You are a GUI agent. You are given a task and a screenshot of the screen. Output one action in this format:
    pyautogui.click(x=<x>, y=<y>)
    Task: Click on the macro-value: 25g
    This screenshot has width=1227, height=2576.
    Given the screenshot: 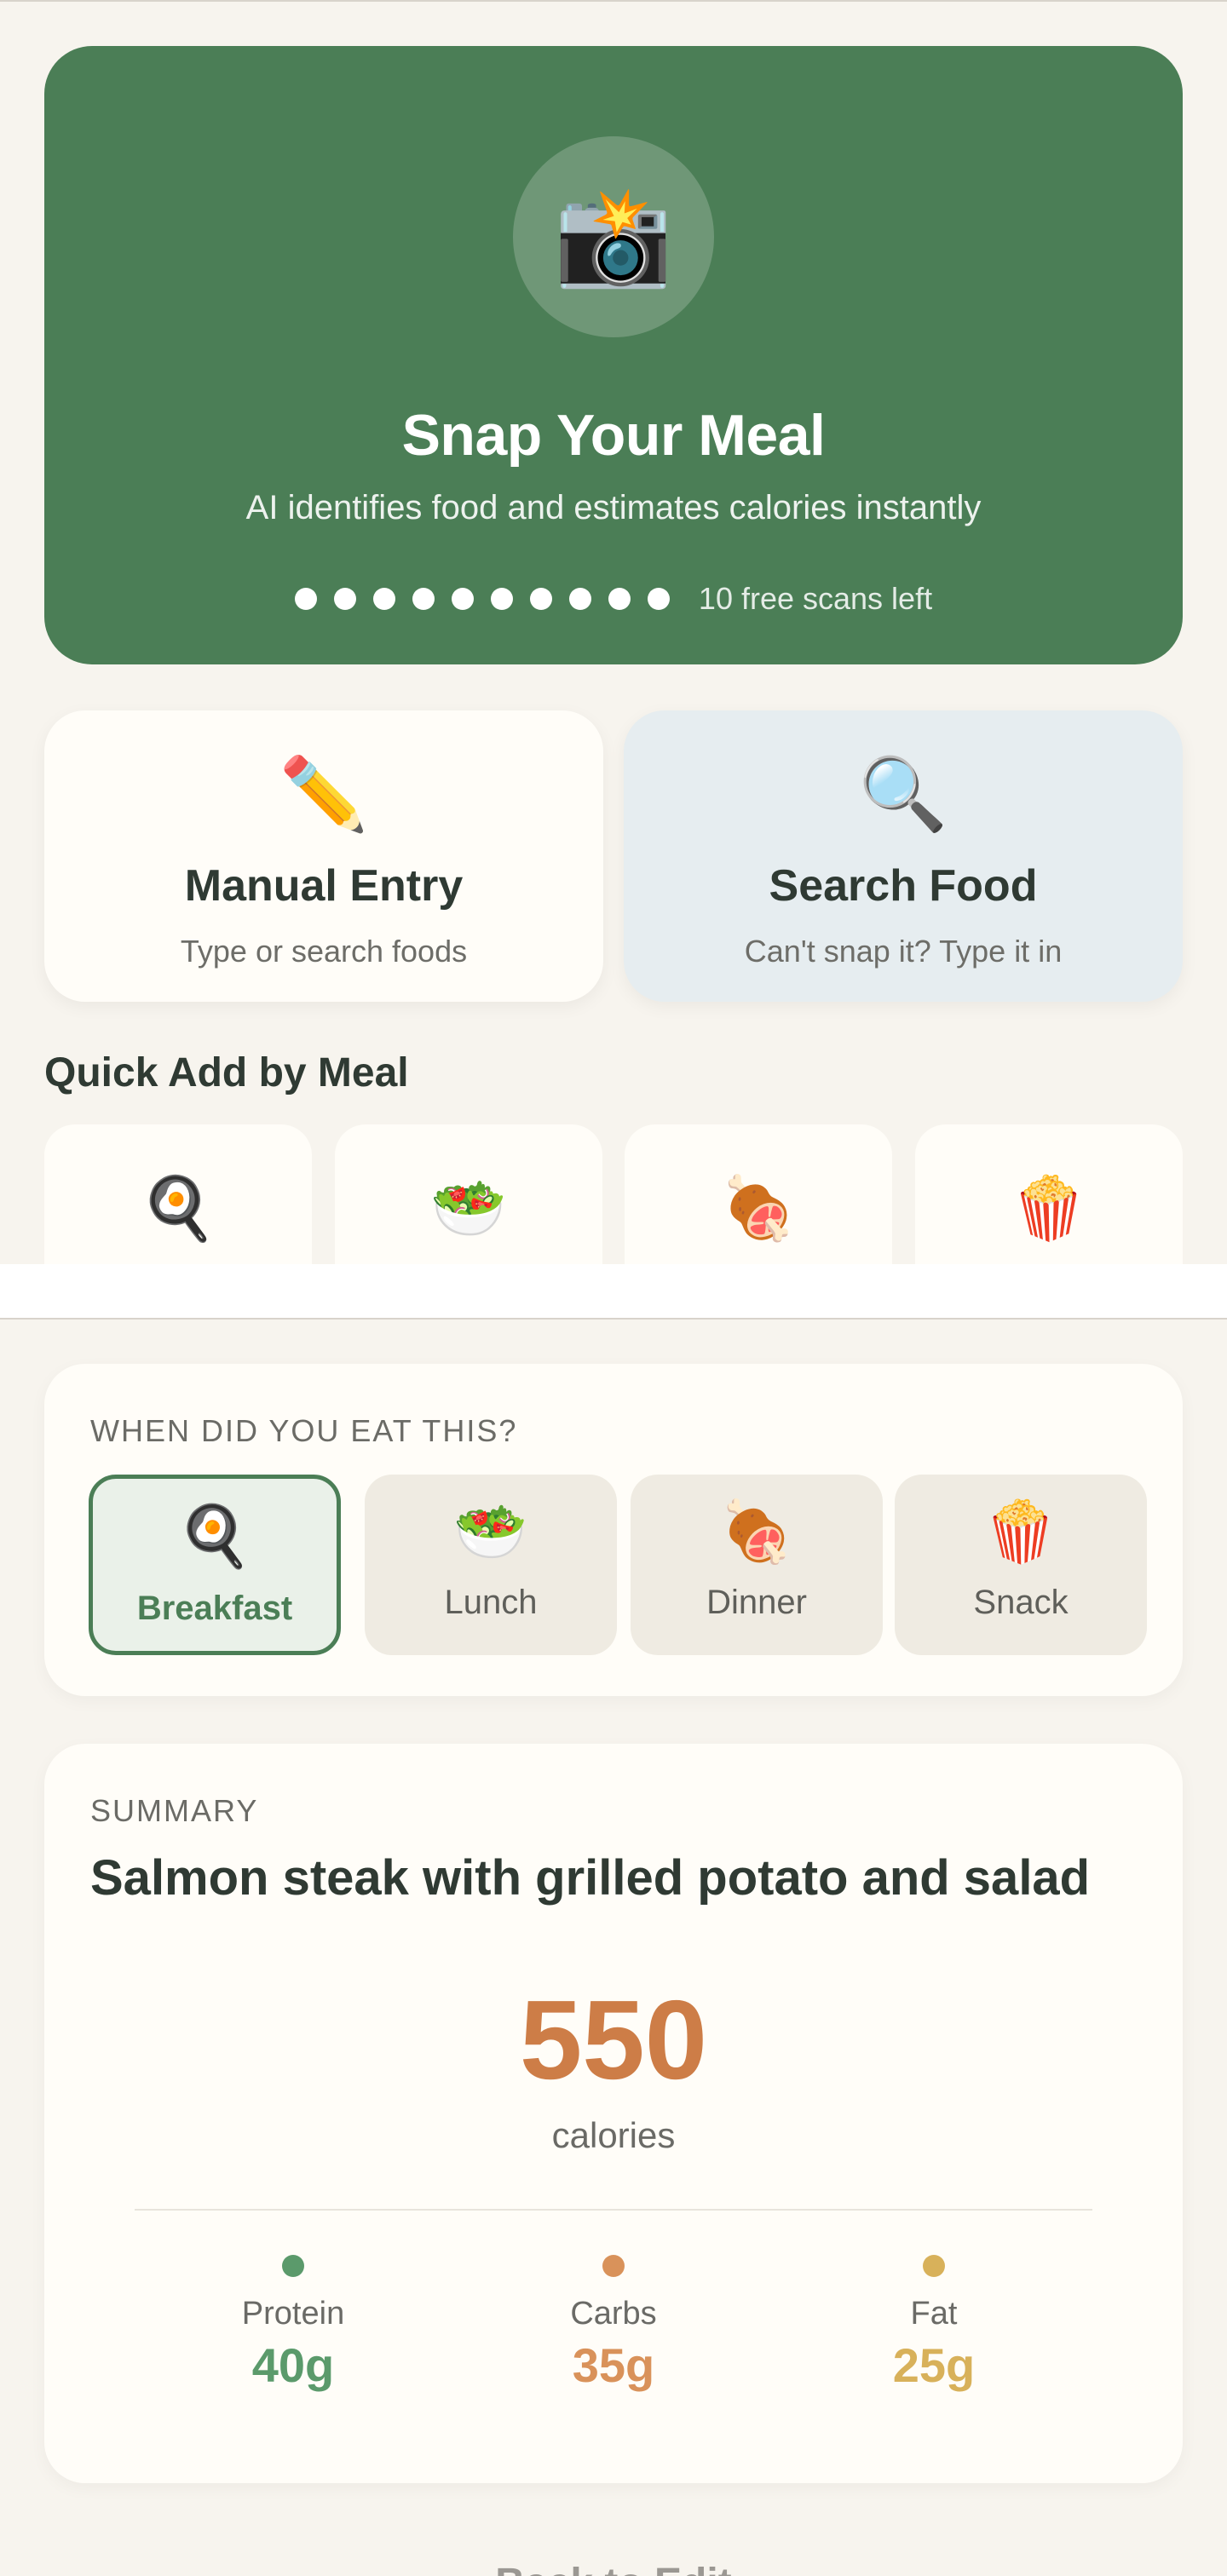 What is the action you would take?
    pyautogui.click(x=934, y=2365)
    